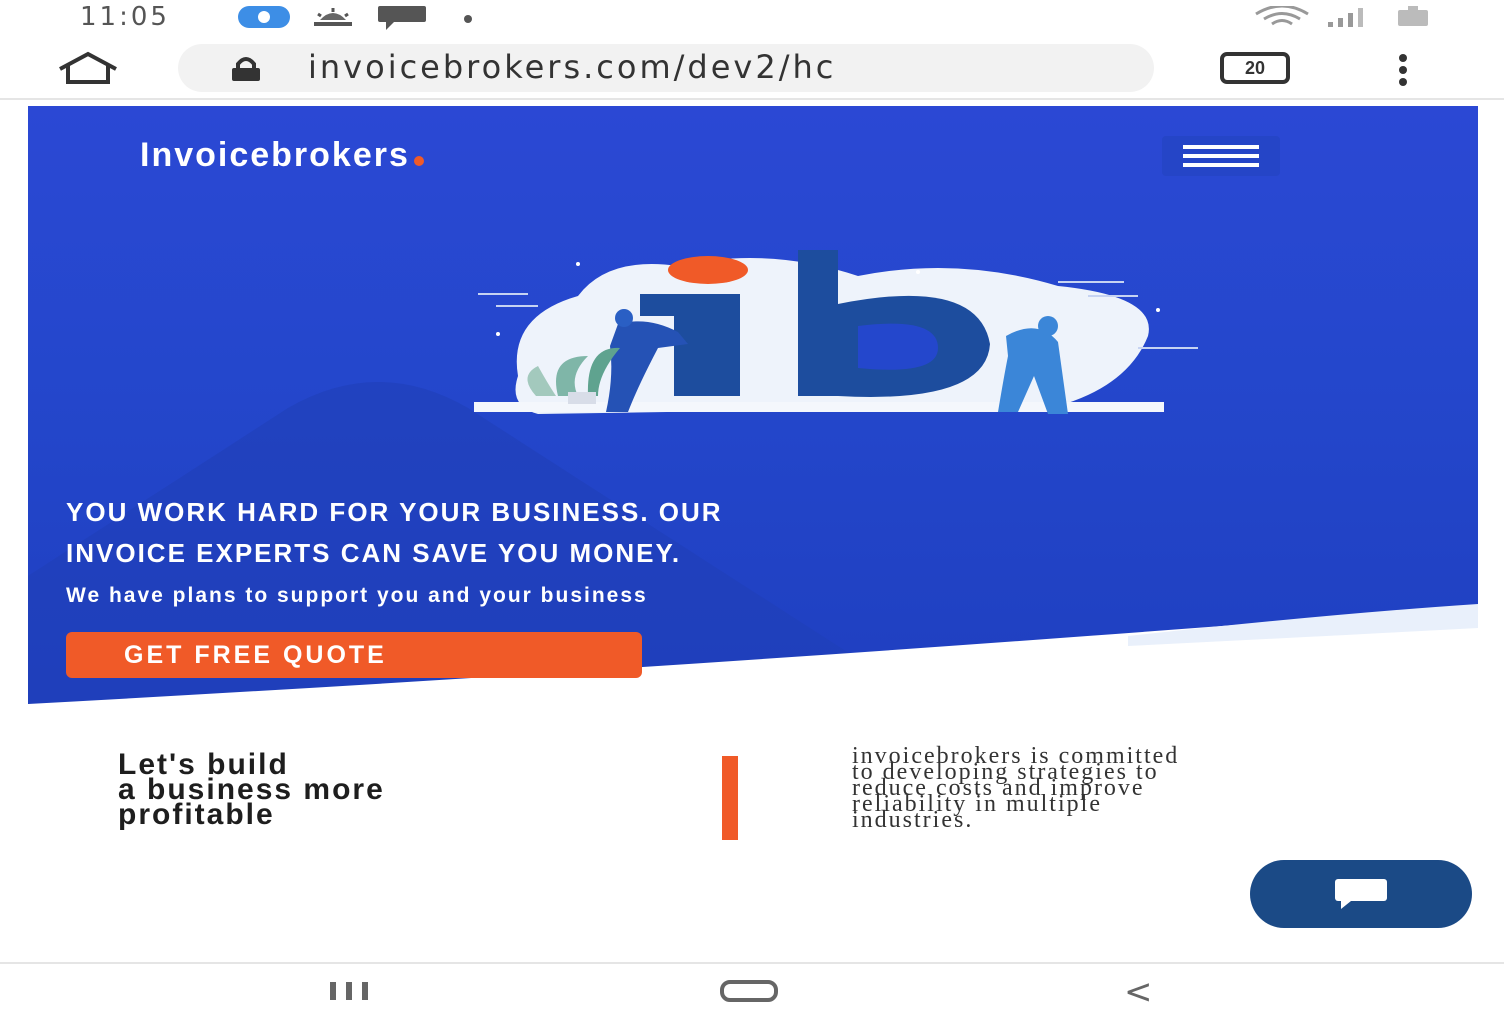 This screenshot has width=1504, height=1018. Describe the element at coordinates (468, 21) in the screenshot. I see `dot-icon` at that location.